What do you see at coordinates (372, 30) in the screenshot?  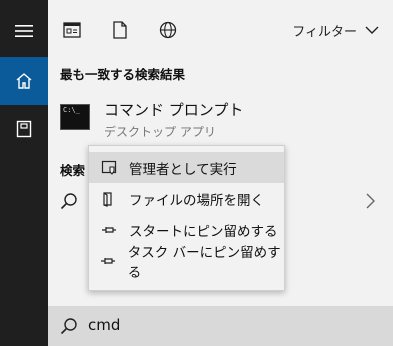 I see `chevron-down-icon` at bounding box center [372, 30].